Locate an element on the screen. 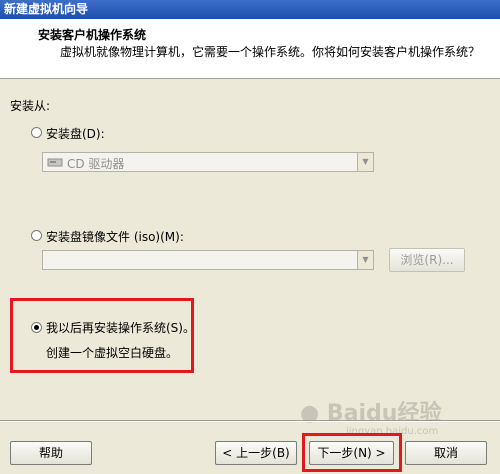 The width and height of the screenshot is (500, 474). install-later-description: 创建一个虚拟空白硬盘。 is located at coordinates (112, 353).